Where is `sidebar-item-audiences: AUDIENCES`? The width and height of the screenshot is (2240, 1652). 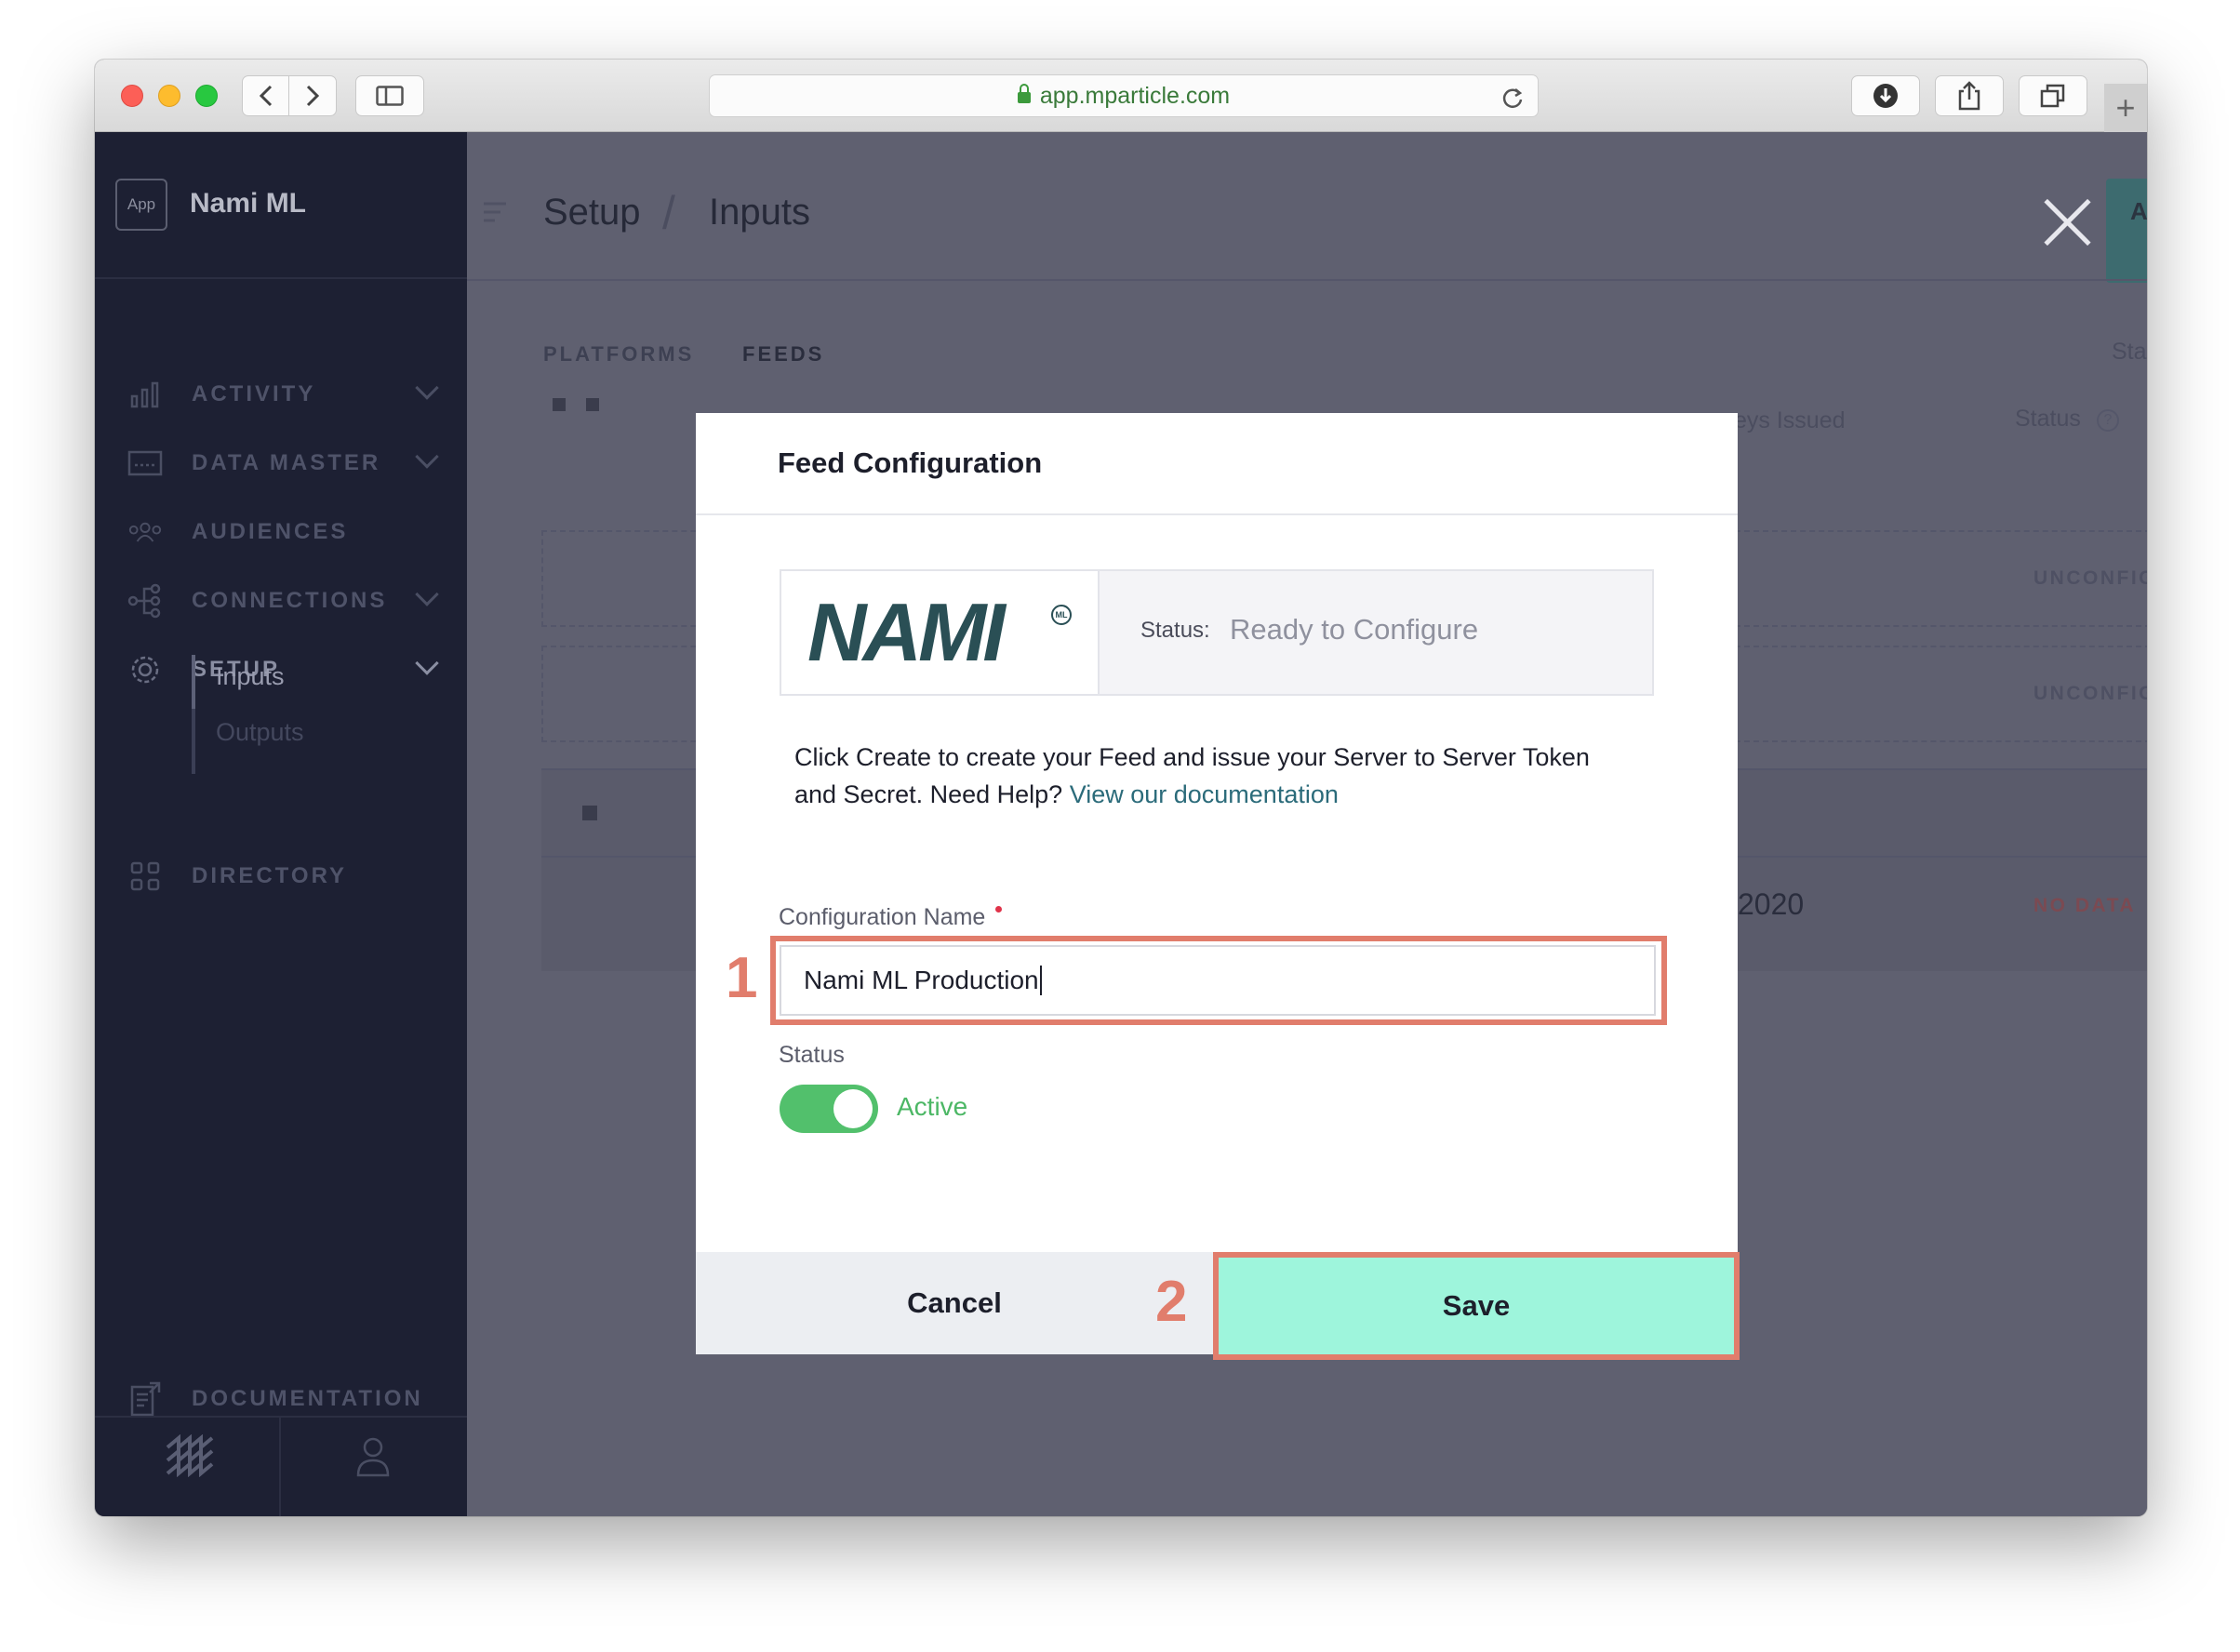
sidebar-item-audiences: AUDIENCES is located at coordinates (281, 532).